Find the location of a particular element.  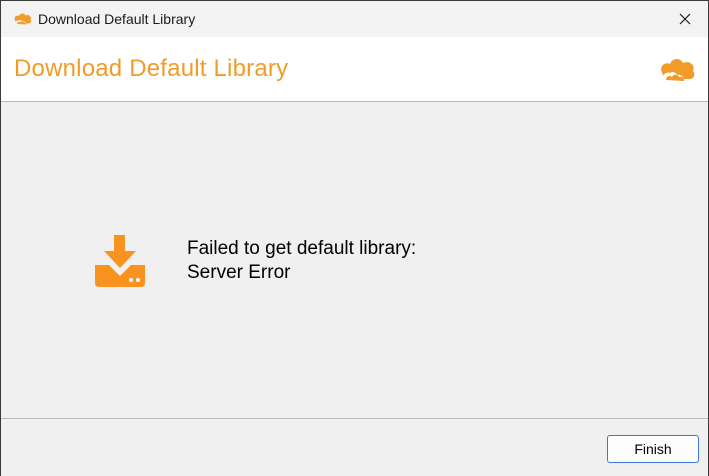

close-icon is located at coordinates (685, 19).